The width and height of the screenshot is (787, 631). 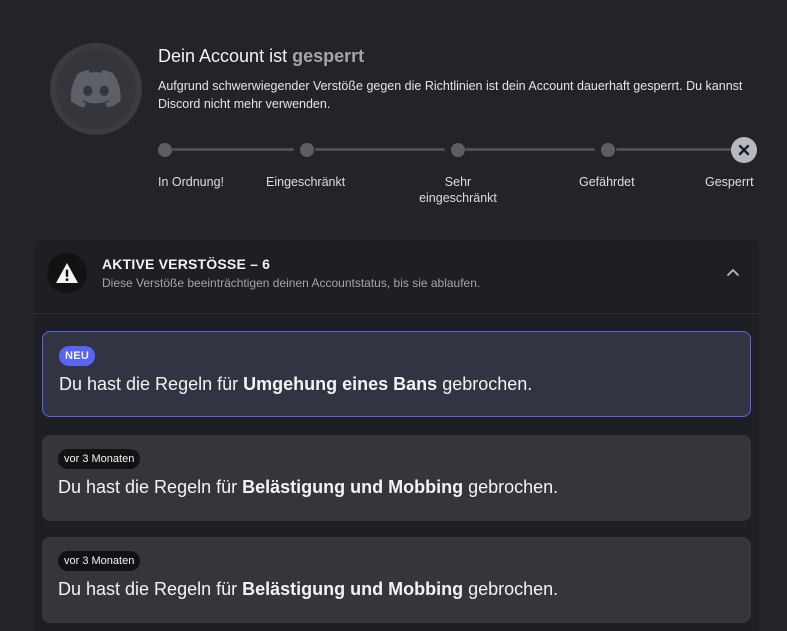 I want to click on avatar, so click(x=96, y=89).